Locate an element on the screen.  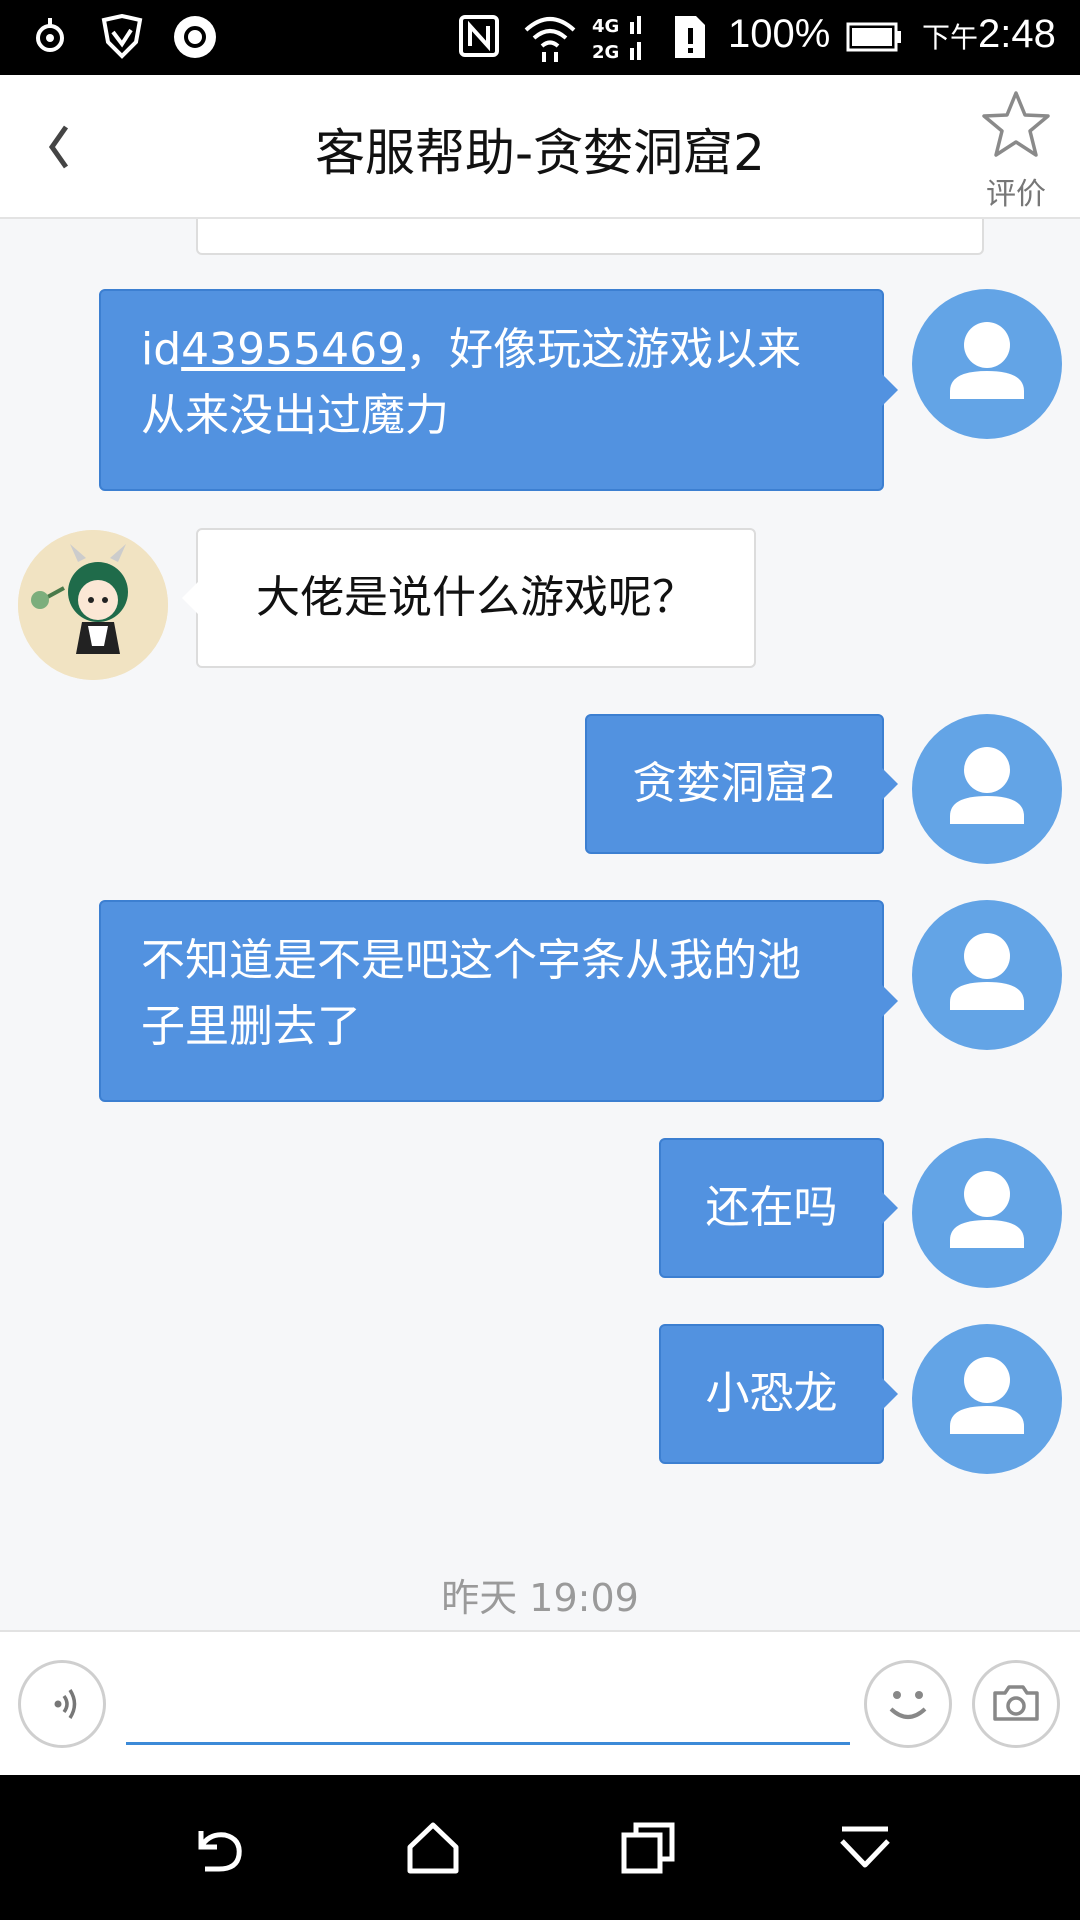
user-id-link: 43955469 is located at coordinates (293, 349).